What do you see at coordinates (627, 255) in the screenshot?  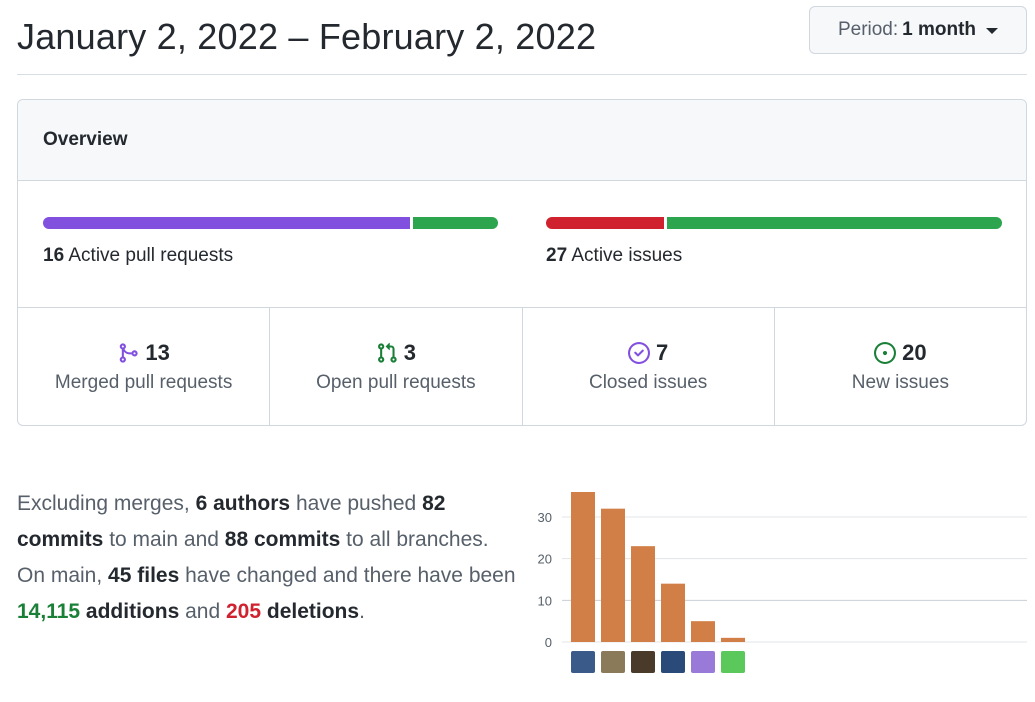 I see `active-issues-label: Active issues` at bounding box center [627, 255].